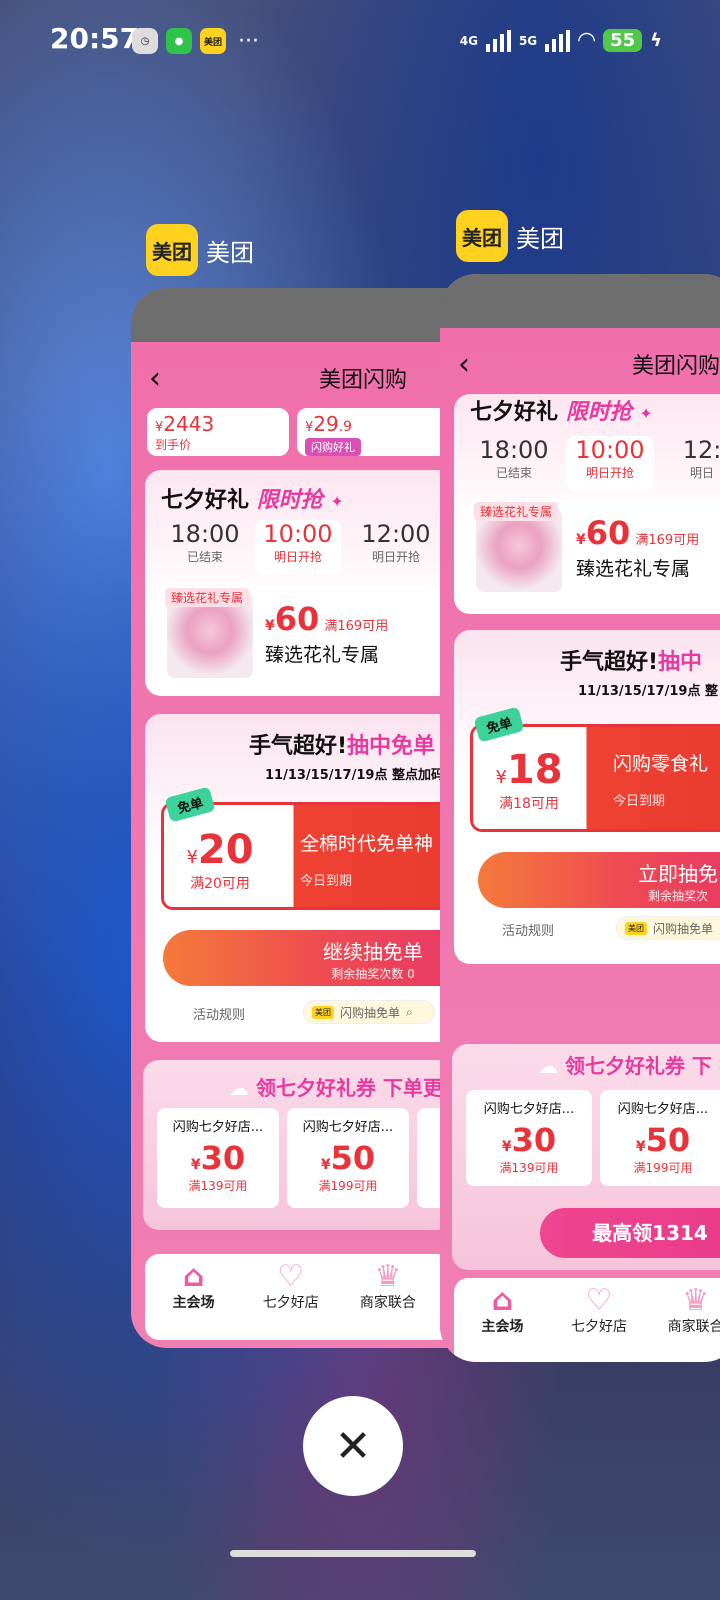 The height and width of the screenshot is (1600, 720). Describe the element at coordinates (660, 778) in the screenshot. I see `coupon-right: 闪购零食礼 今日到期` at that location.